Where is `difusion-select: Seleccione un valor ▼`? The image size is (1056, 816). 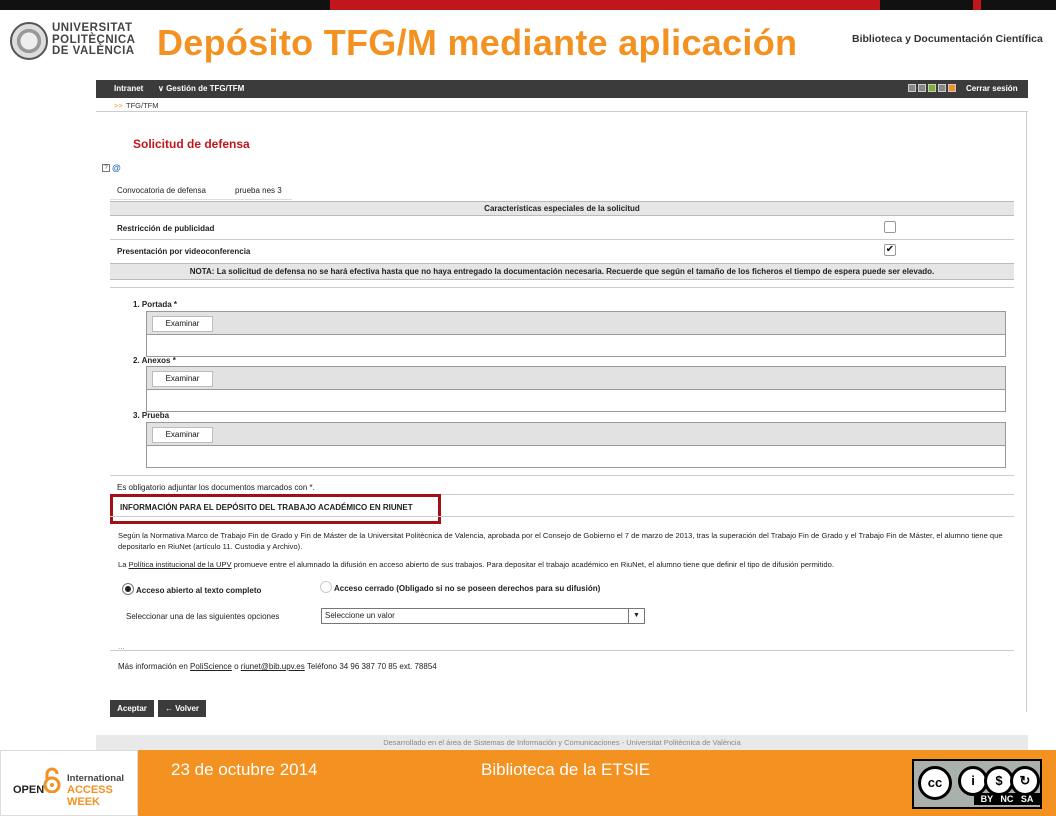 difusion-select: Seleccione un valor ▼ is located at coordinates (483, 616).